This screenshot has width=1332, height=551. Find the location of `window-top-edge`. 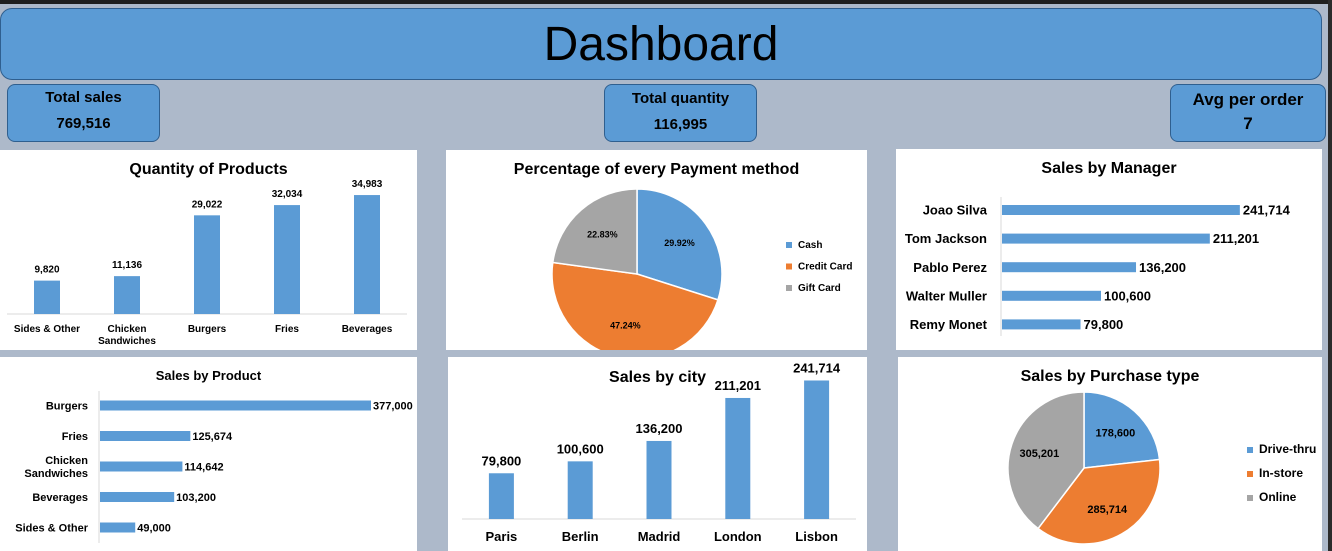

window-top-edge is located at coordinates (666, 2).